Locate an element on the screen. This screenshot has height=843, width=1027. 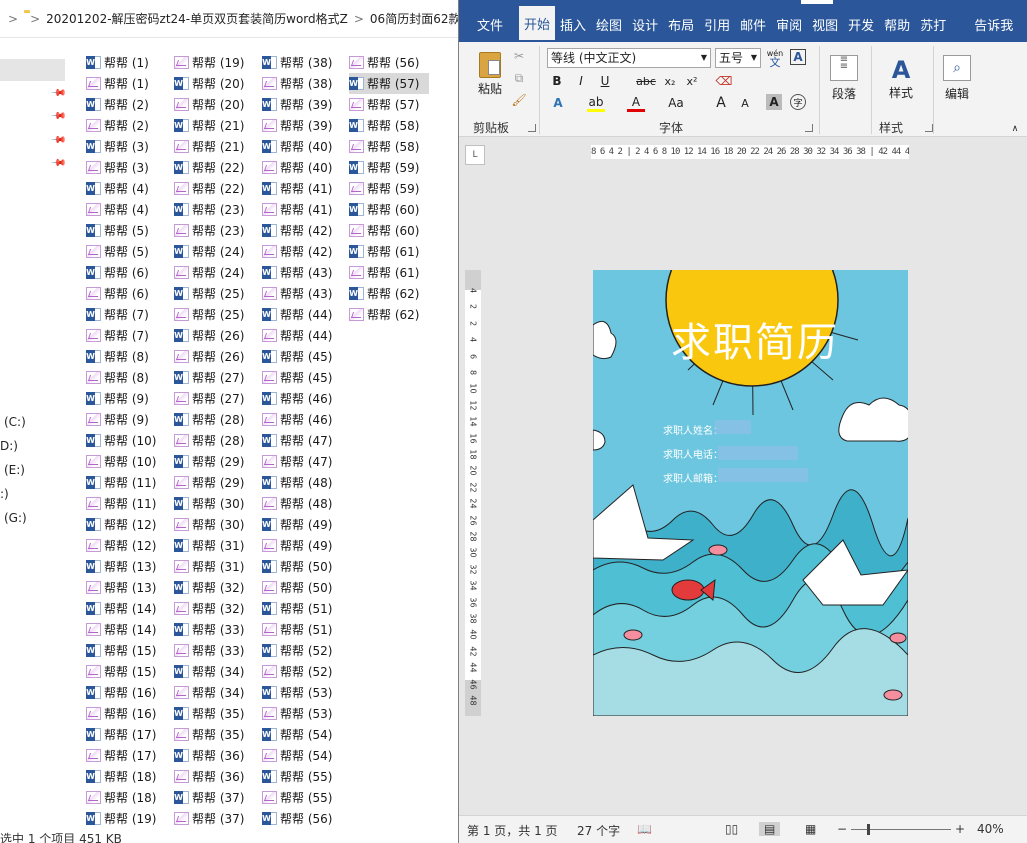
tab-13: 告诉我 is located at coordinates (993, 24).